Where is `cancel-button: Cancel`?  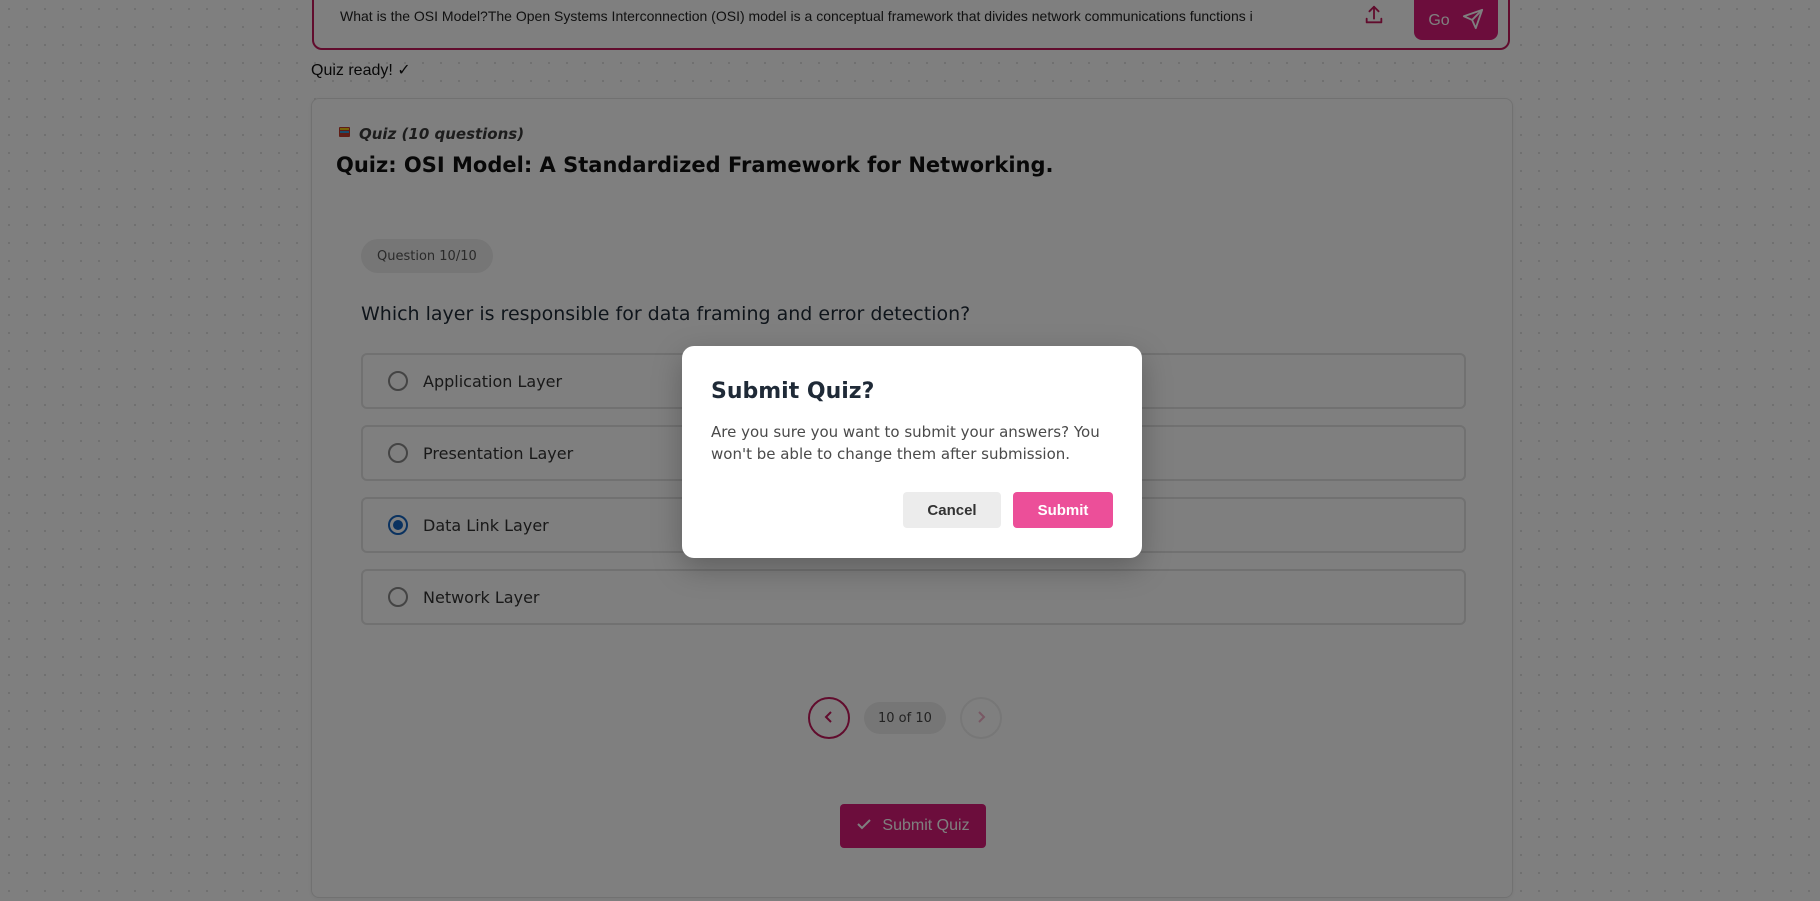 cancel-button: Cancel is located at coordinates (952, 510).